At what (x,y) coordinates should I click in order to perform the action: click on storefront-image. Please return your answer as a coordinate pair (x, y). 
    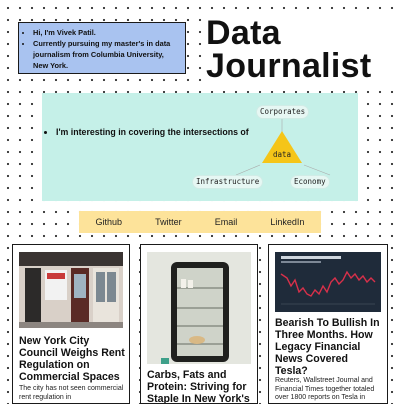
    Looking at the image, I should click on (71, 290).